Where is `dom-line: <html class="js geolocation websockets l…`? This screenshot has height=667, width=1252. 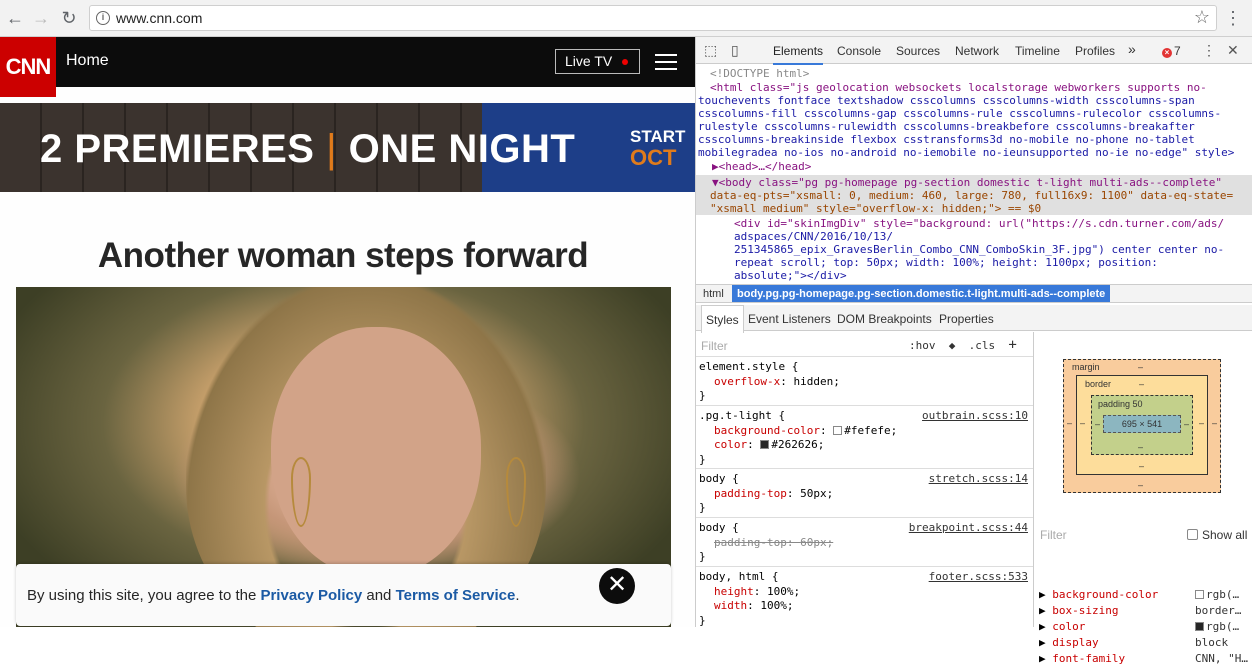
dom-line: <html class="js geolocation websockets l… is located at coordinates (958, 87).